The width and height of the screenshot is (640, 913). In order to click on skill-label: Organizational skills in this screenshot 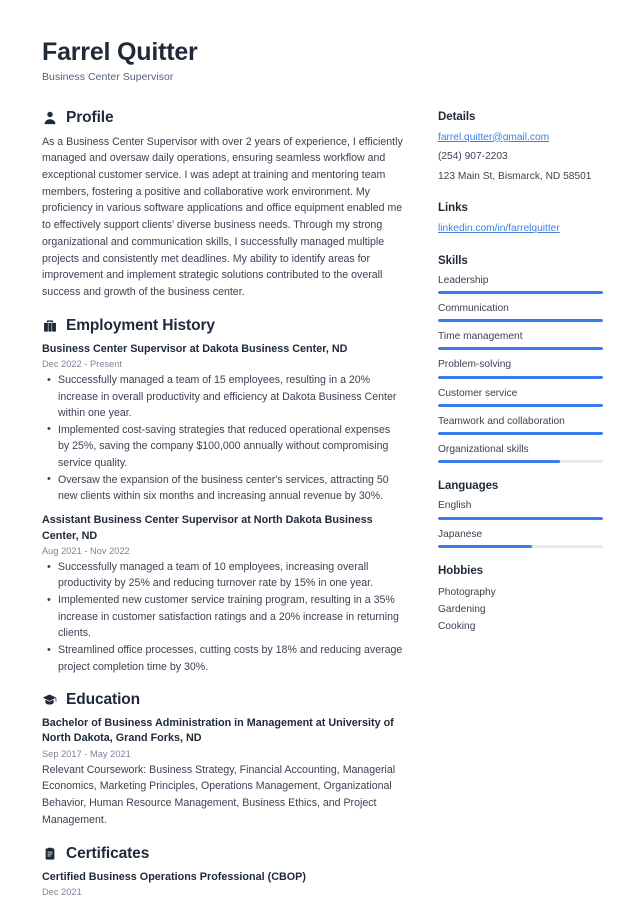, I will do `click(483, 450)`.